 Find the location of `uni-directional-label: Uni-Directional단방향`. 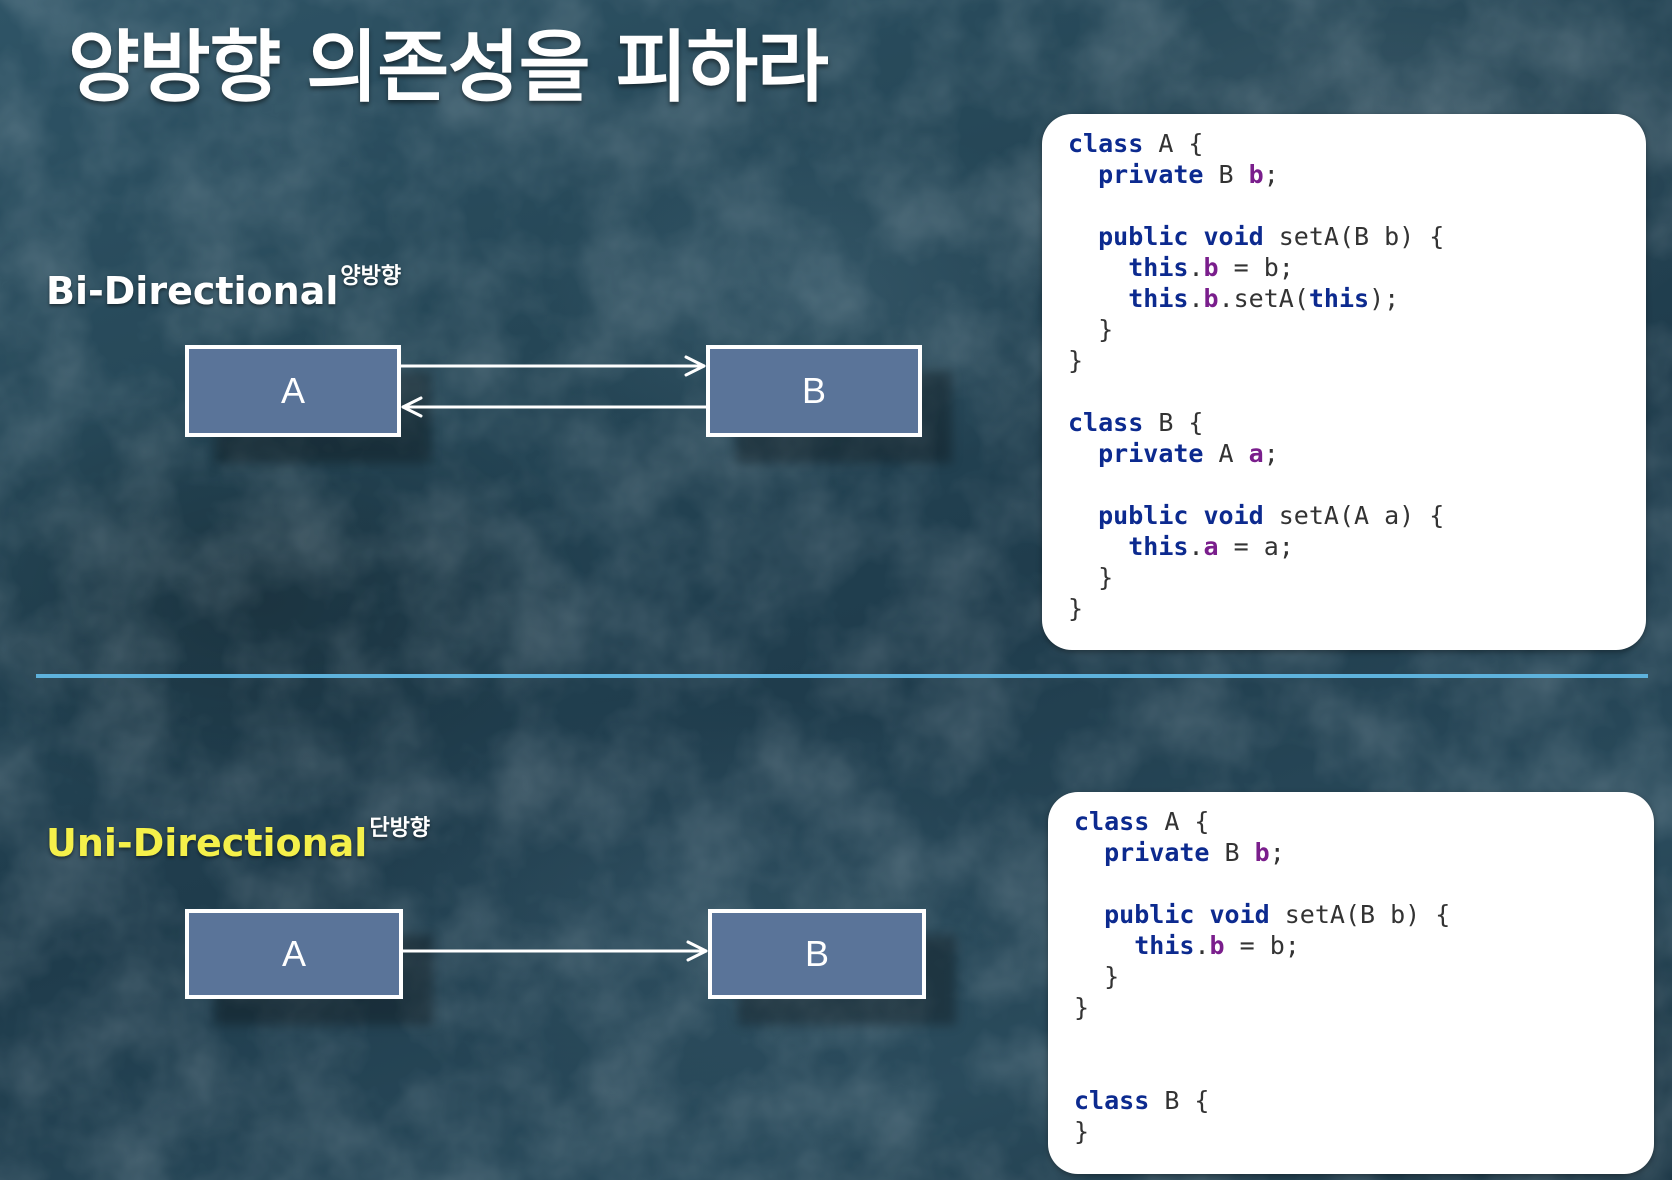

uni-directional-label: Uni-Directional단방향 is located at coordinates (238, 841).